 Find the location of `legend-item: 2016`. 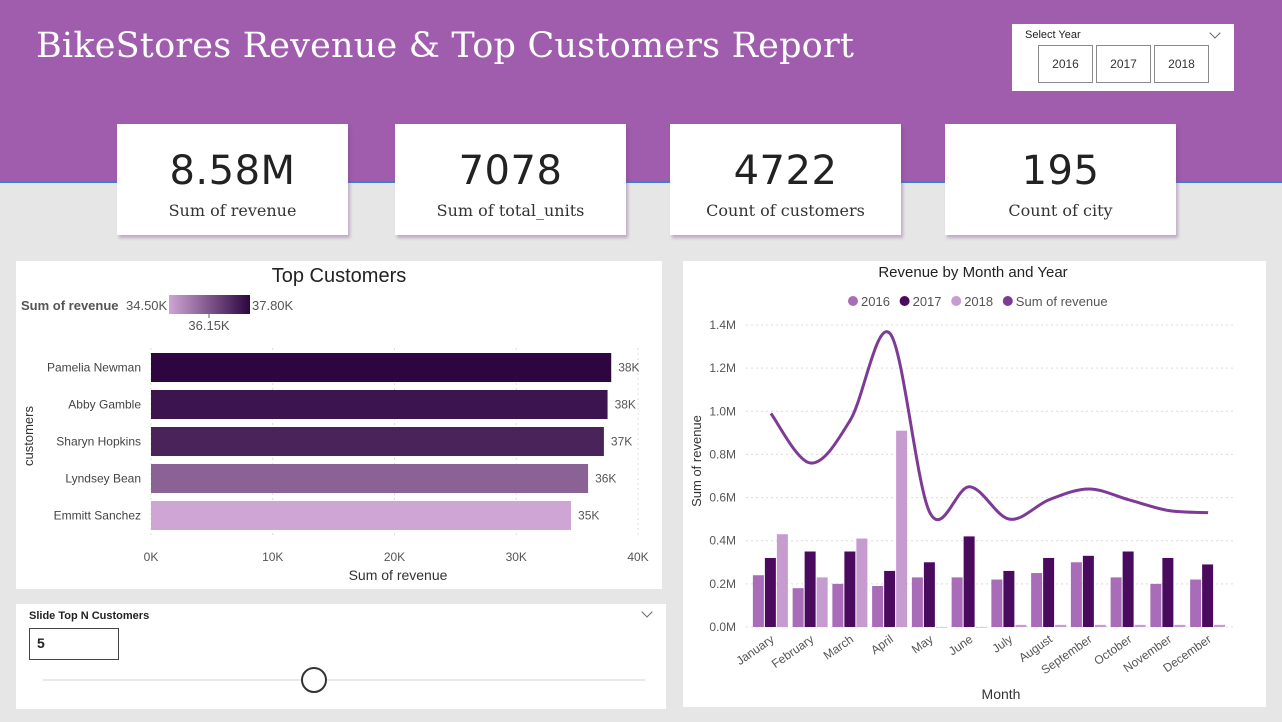

legend-item: 2016 is located at coordinates (875, 301).